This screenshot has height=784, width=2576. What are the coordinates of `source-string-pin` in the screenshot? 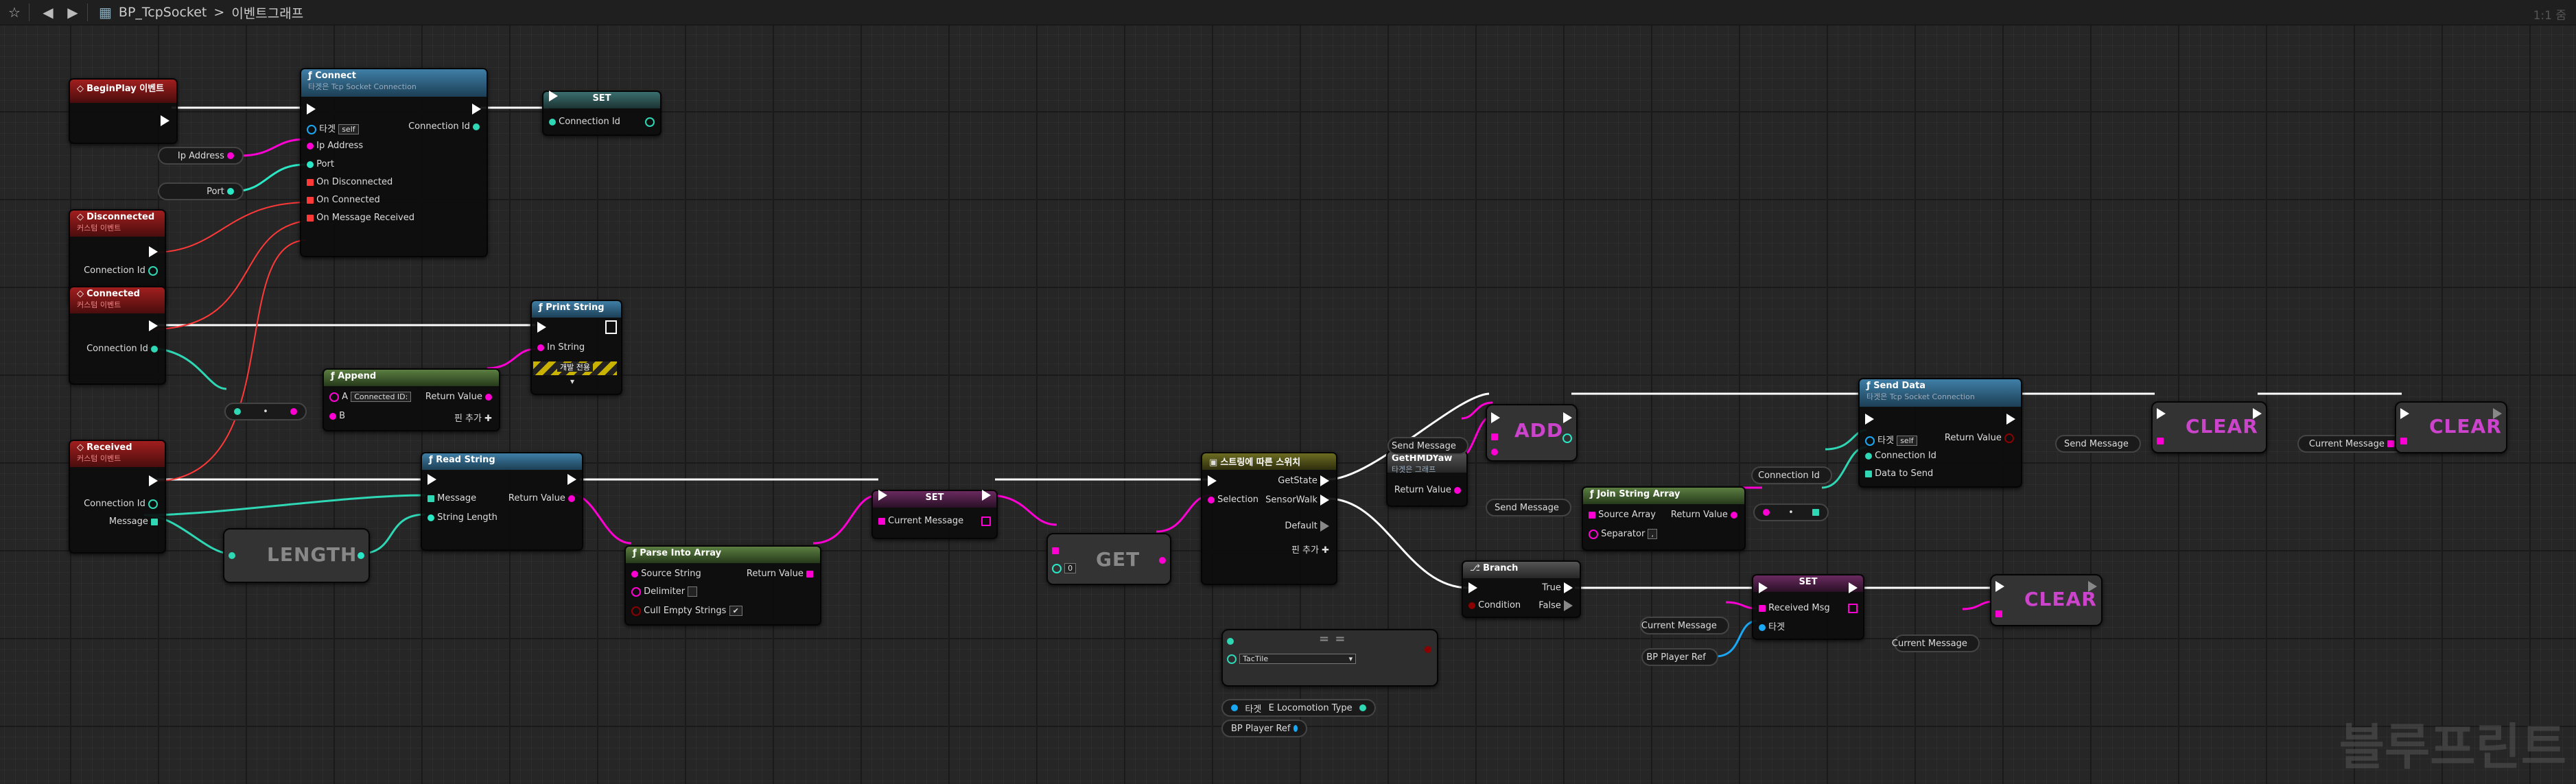 It's located at (634, 574).